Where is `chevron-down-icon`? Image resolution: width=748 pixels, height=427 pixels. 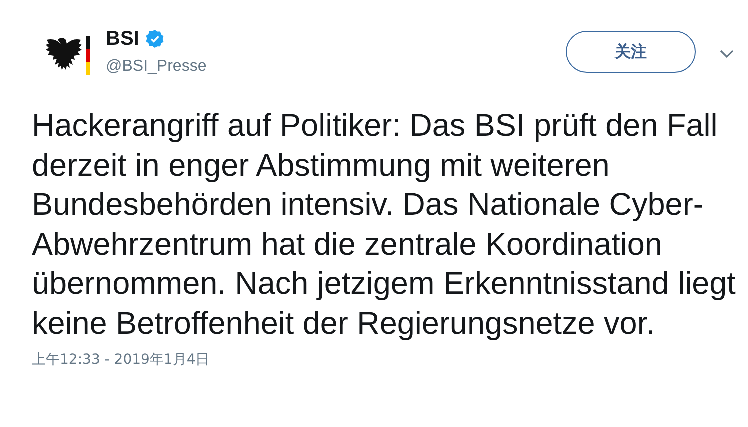
chevron-down-icon is located at coordinates (727, 54).